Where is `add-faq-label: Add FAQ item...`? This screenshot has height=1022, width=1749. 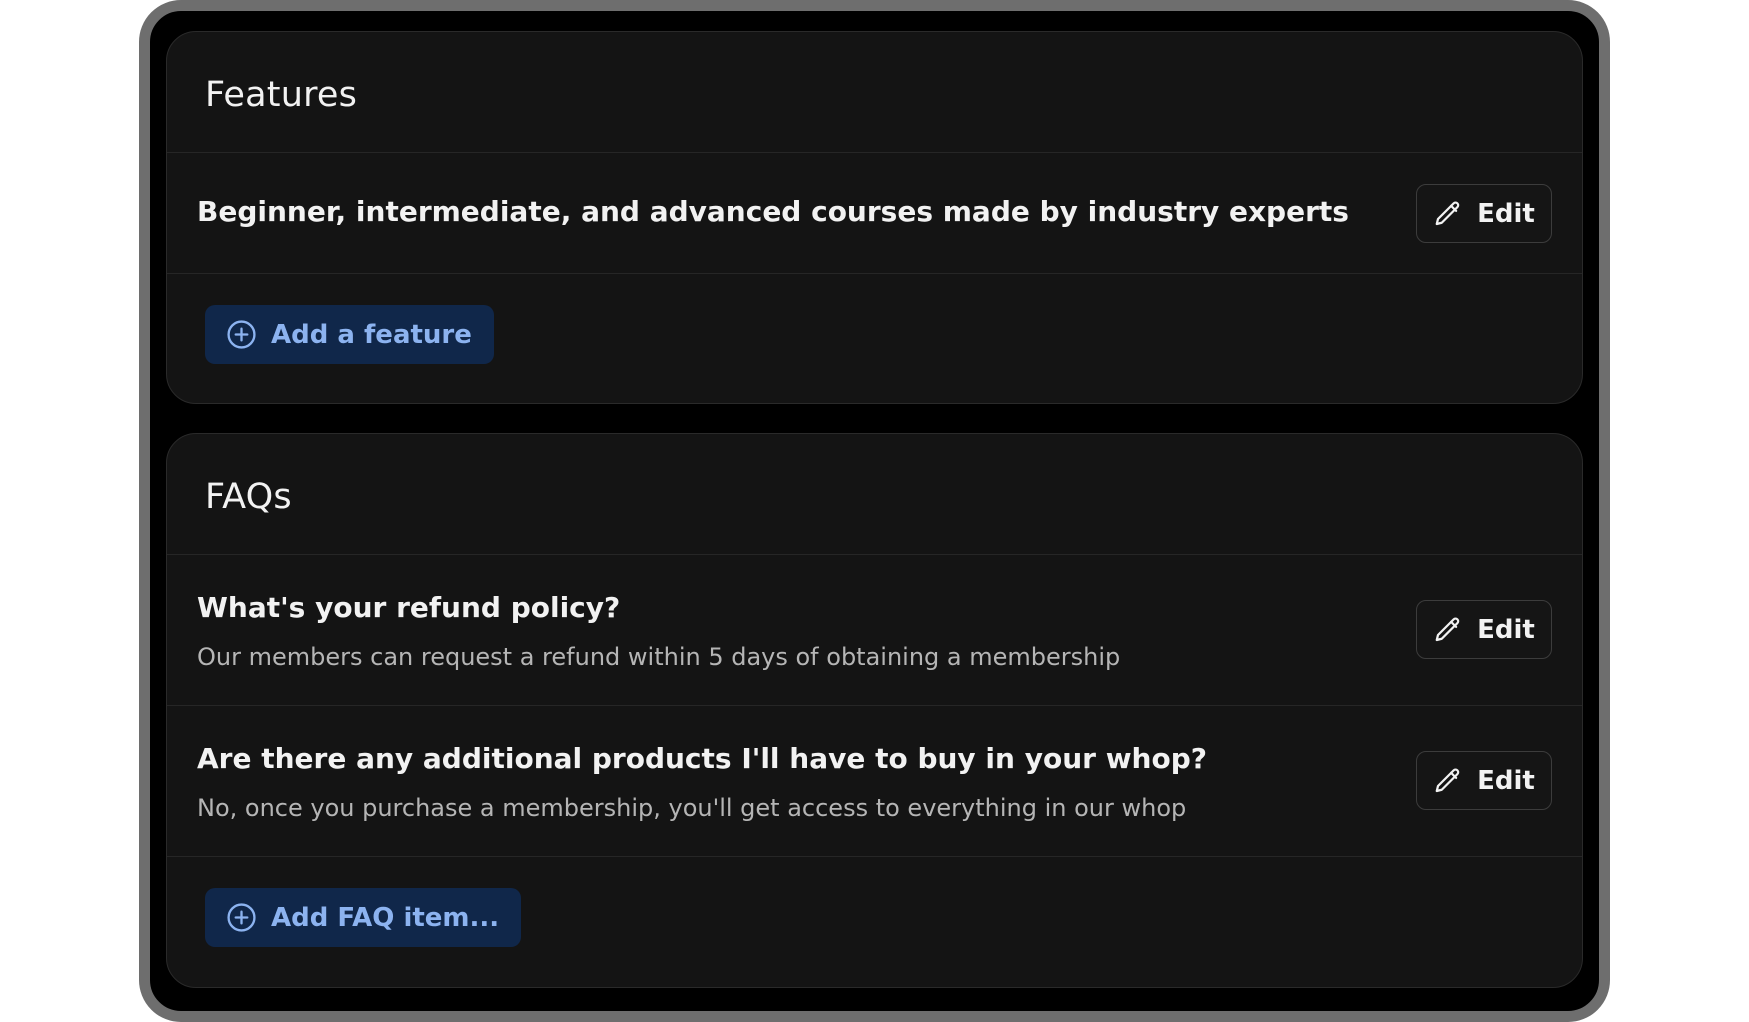 add-faq-label: Add FAQ item... is located at coordinates (385, 917).